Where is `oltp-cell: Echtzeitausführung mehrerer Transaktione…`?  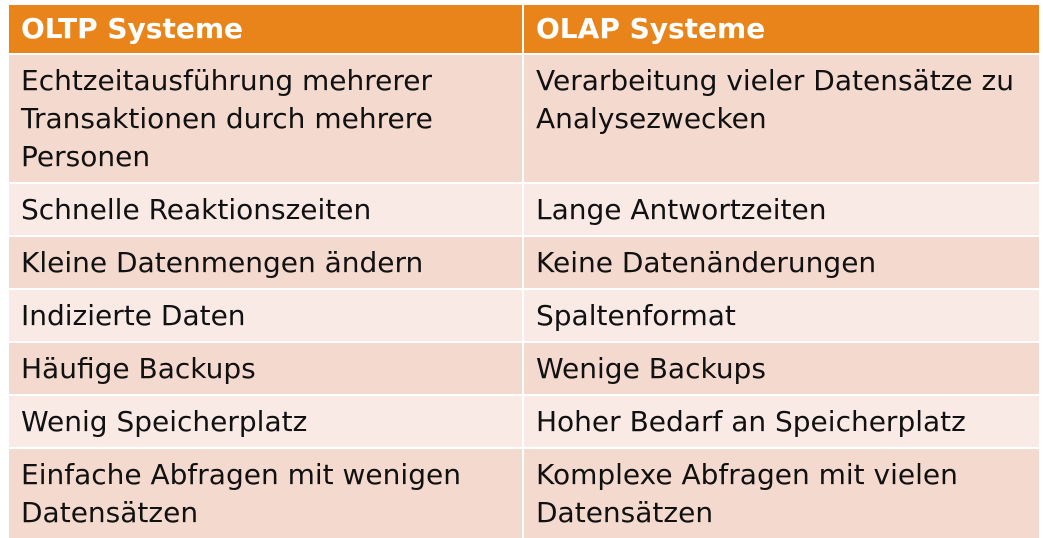
oltp-cell: Echtzeitausführung mehrerer Transaktione… is located at coordinates (266, 118).